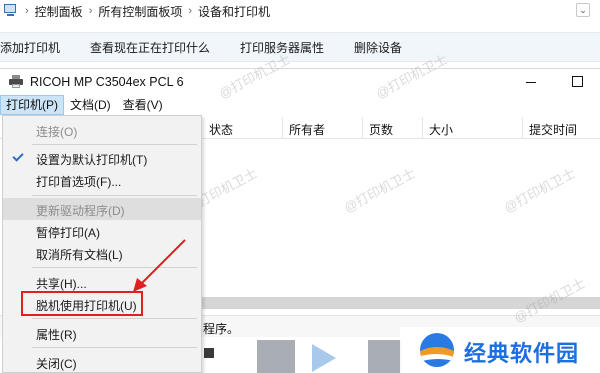 The image size is (600, 373). I want to click on menu-item-close: 关闭(C), so click(102, 362).